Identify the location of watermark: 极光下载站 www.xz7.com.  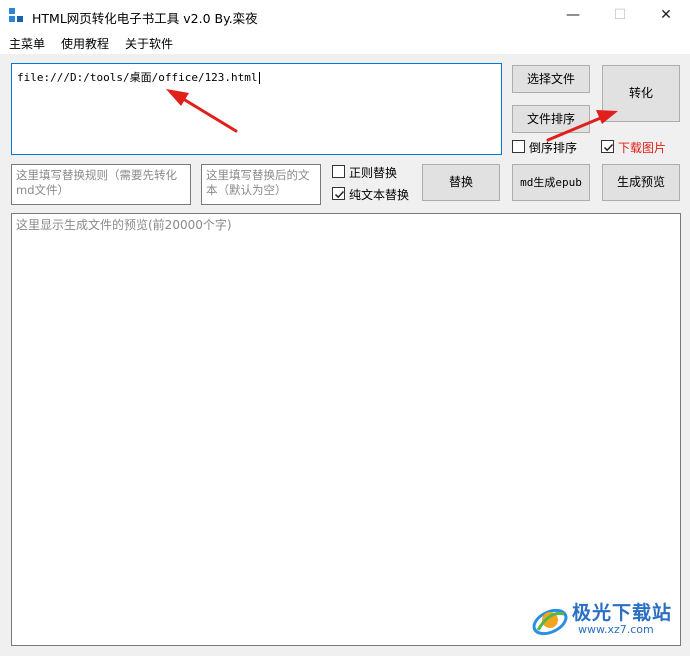
(605, 621).